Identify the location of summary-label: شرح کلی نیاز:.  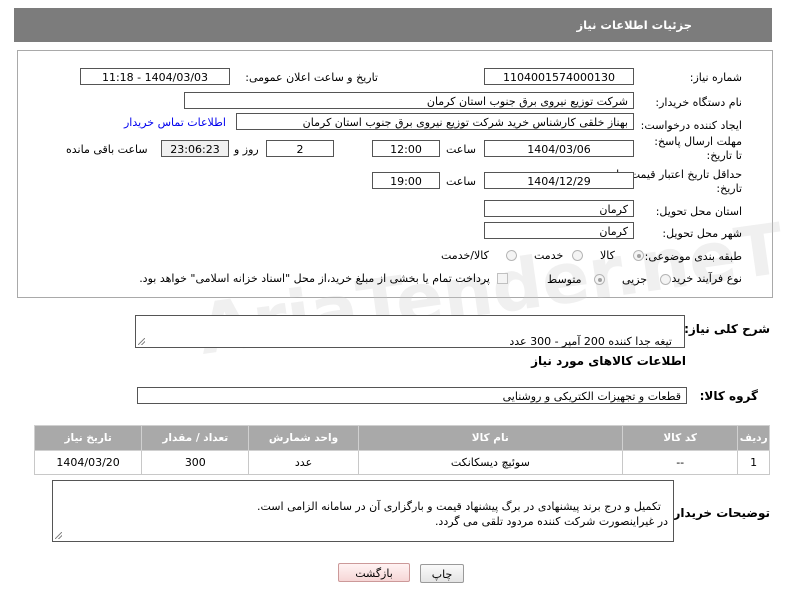
(727, 329).